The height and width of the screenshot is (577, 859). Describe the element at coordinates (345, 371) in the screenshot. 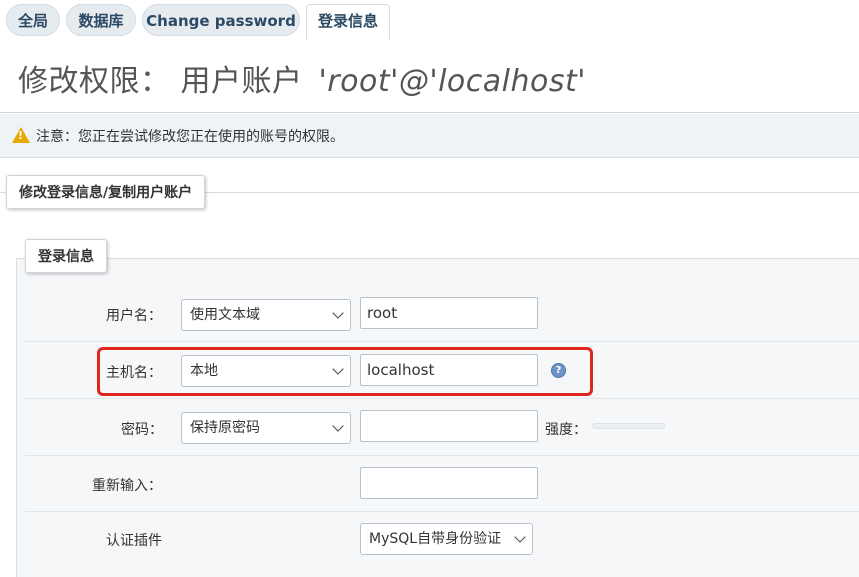

I see `hostname-highlight-box` at that location.